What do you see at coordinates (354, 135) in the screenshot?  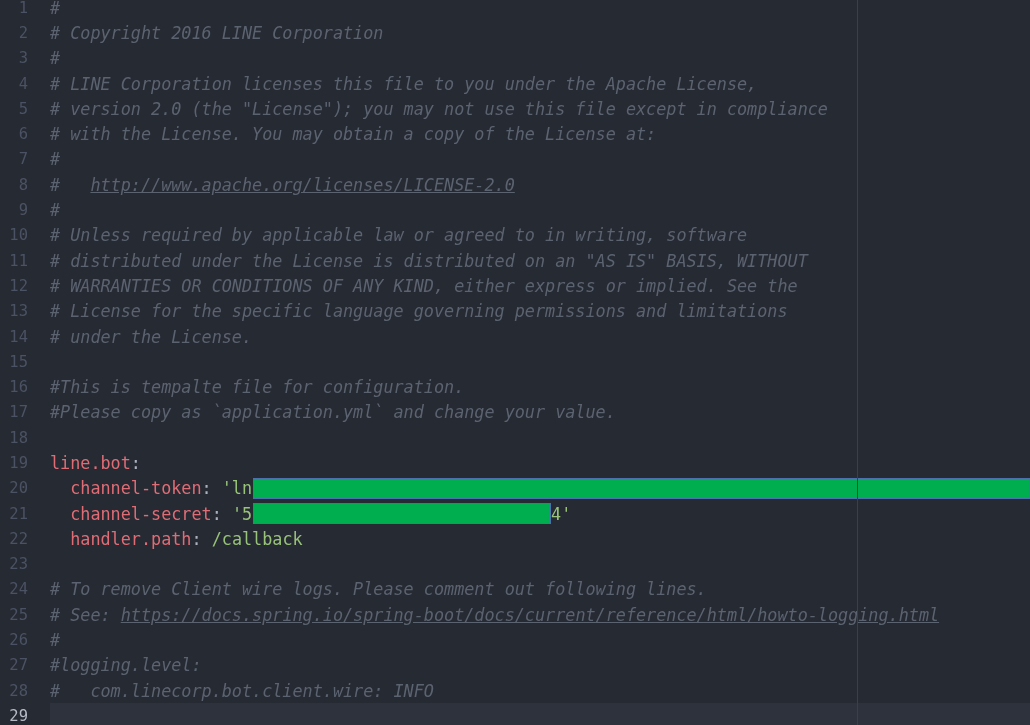 I see `code-line: # with the License. You may obtain a copy of the License at:` at bounding box center [354, 135].